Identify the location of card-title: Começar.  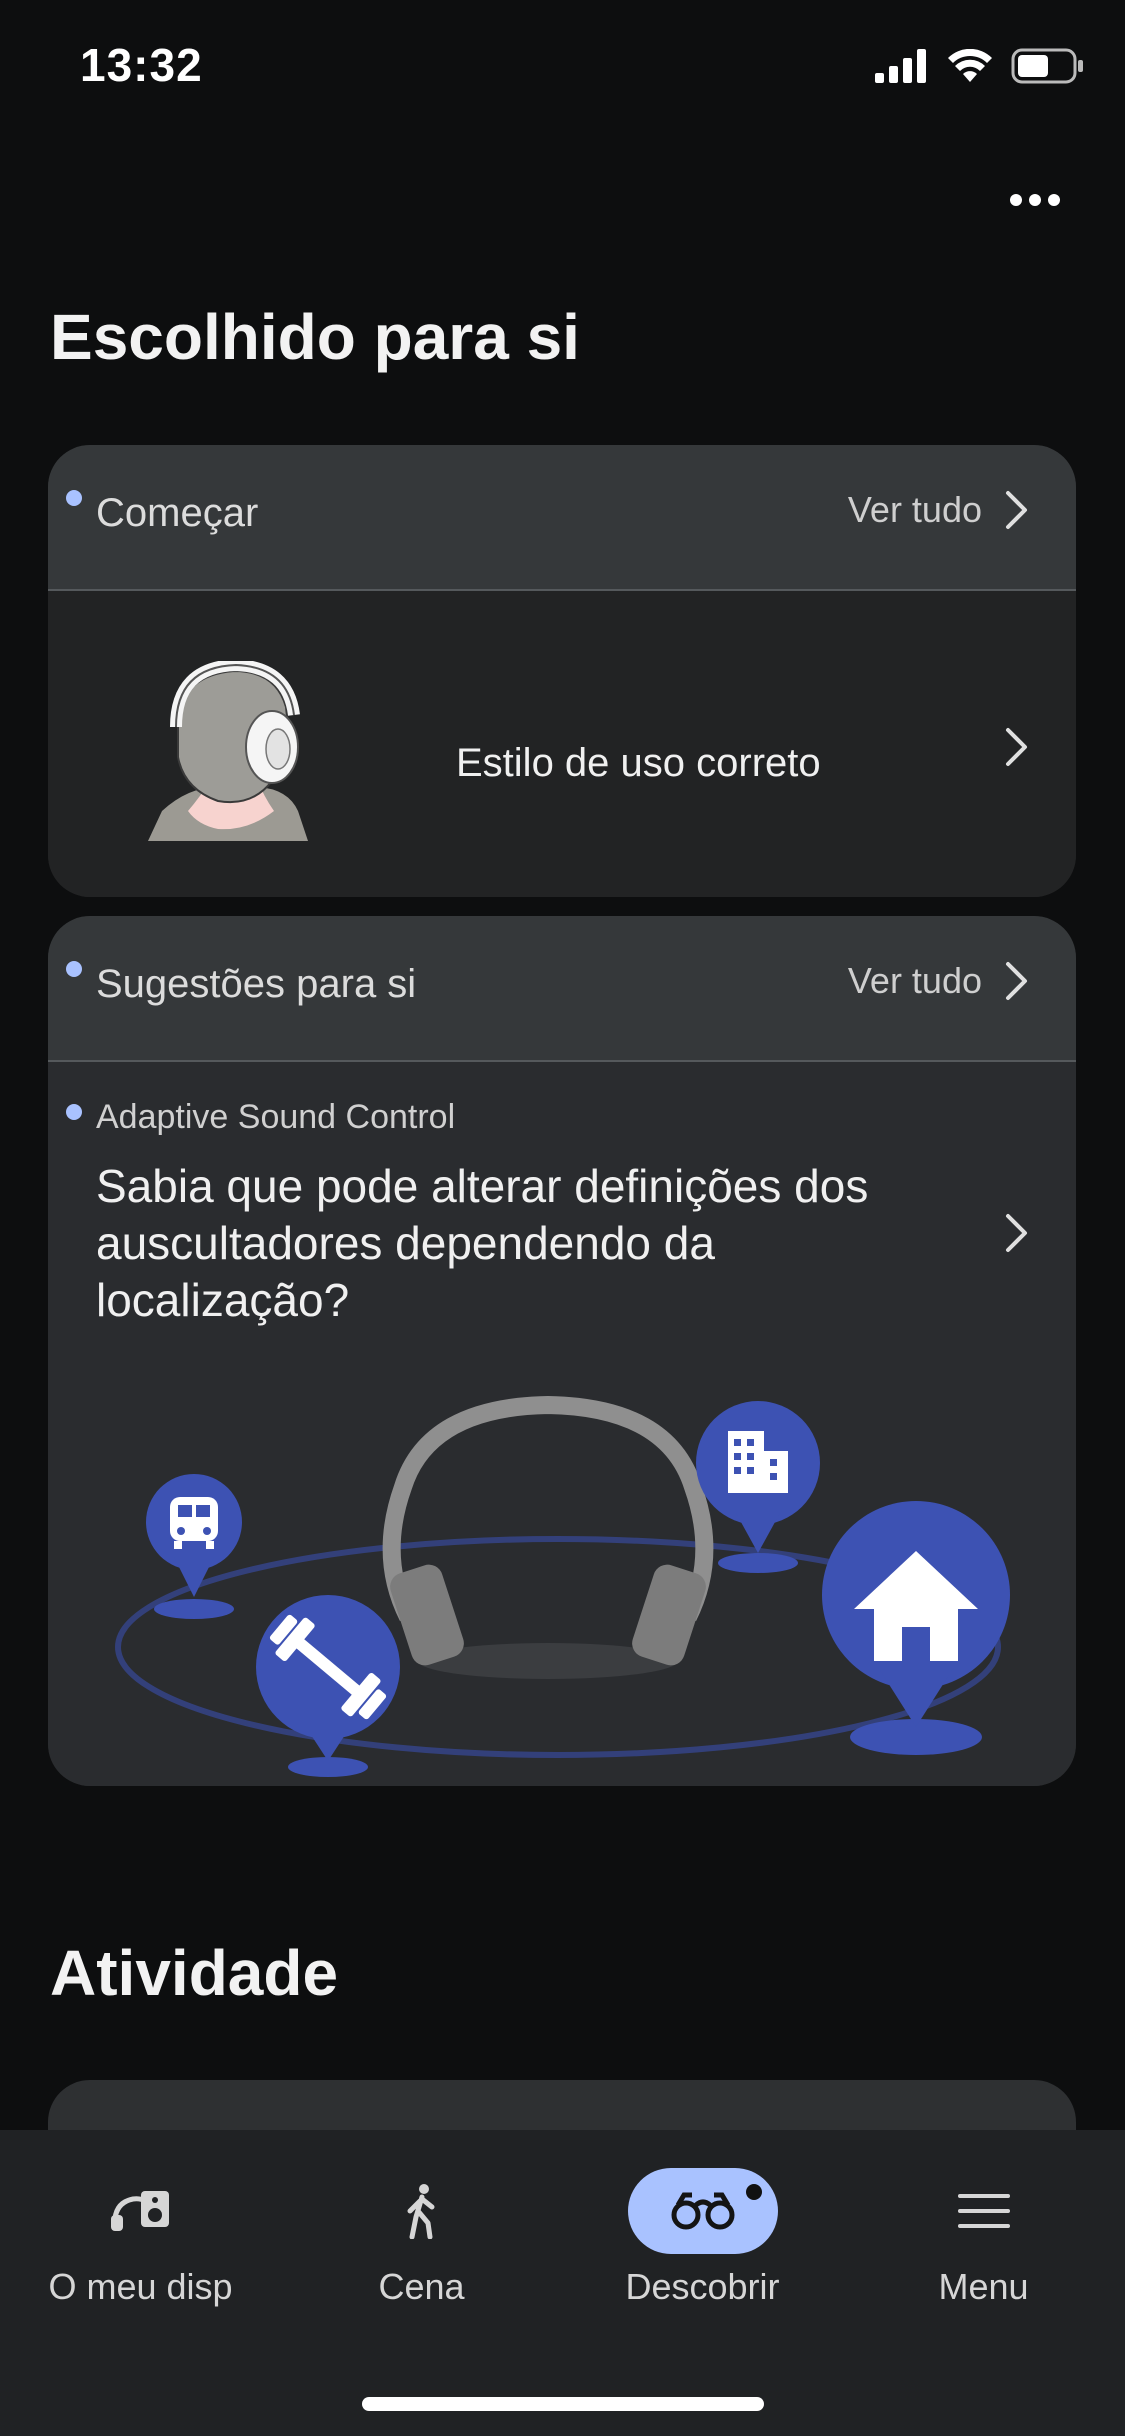
(177, 513).